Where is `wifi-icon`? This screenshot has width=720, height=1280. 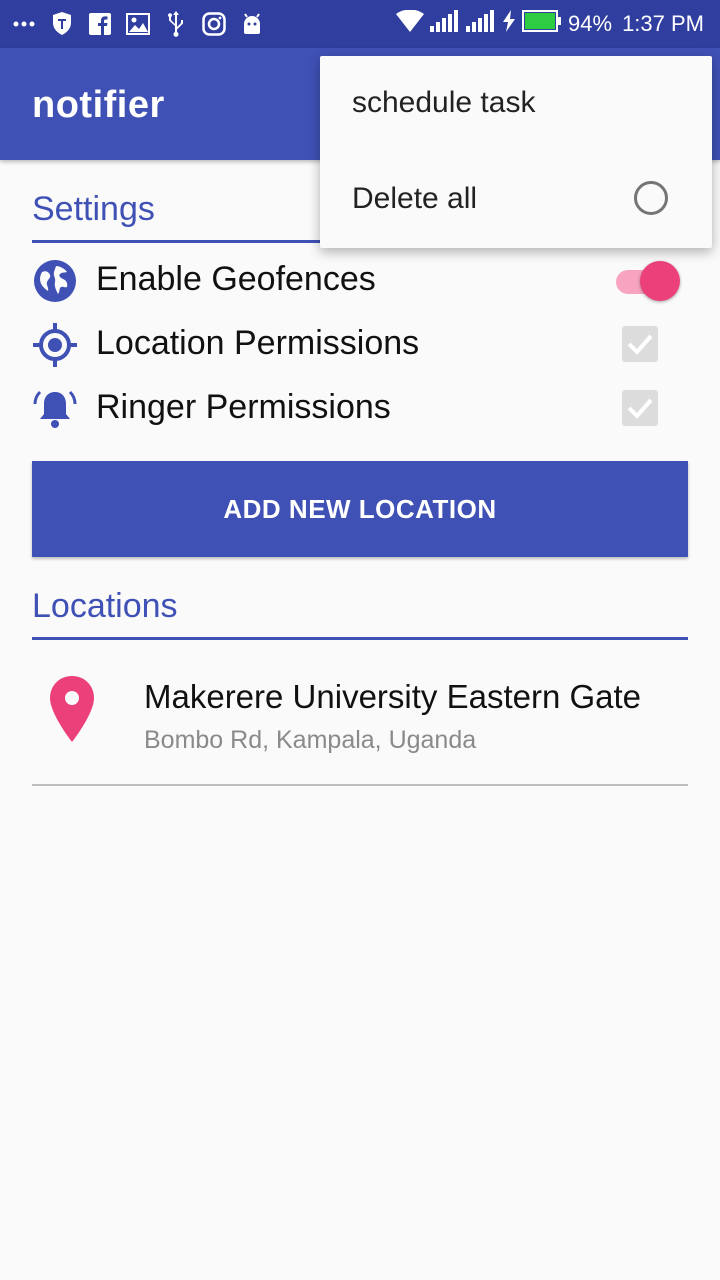 wifi-icon is located at coordinates (410, 23).